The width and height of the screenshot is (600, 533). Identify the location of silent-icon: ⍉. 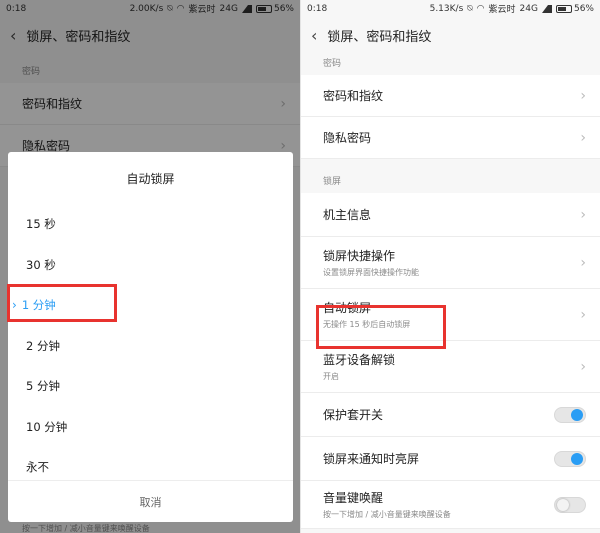
(470, 8).